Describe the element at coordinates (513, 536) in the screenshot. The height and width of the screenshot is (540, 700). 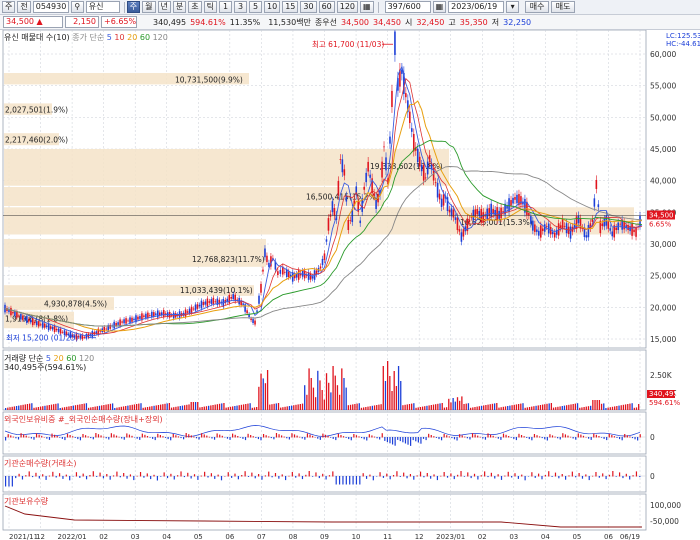
I see `date-tick-label: 03` at that location.